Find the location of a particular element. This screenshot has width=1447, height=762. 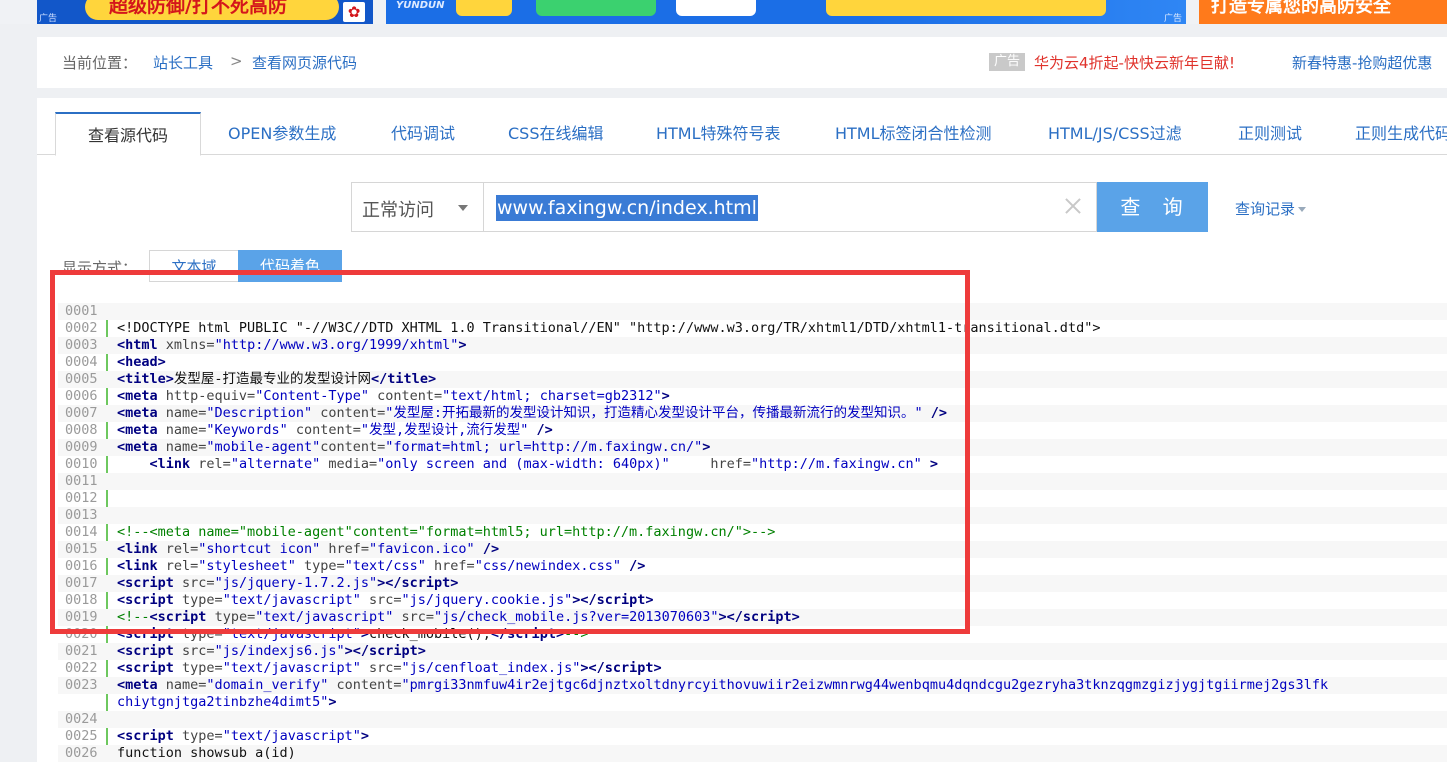

line-source: chiytgnjtga2tinbzhe4dimt5"> is located at coordinates (227, 702).